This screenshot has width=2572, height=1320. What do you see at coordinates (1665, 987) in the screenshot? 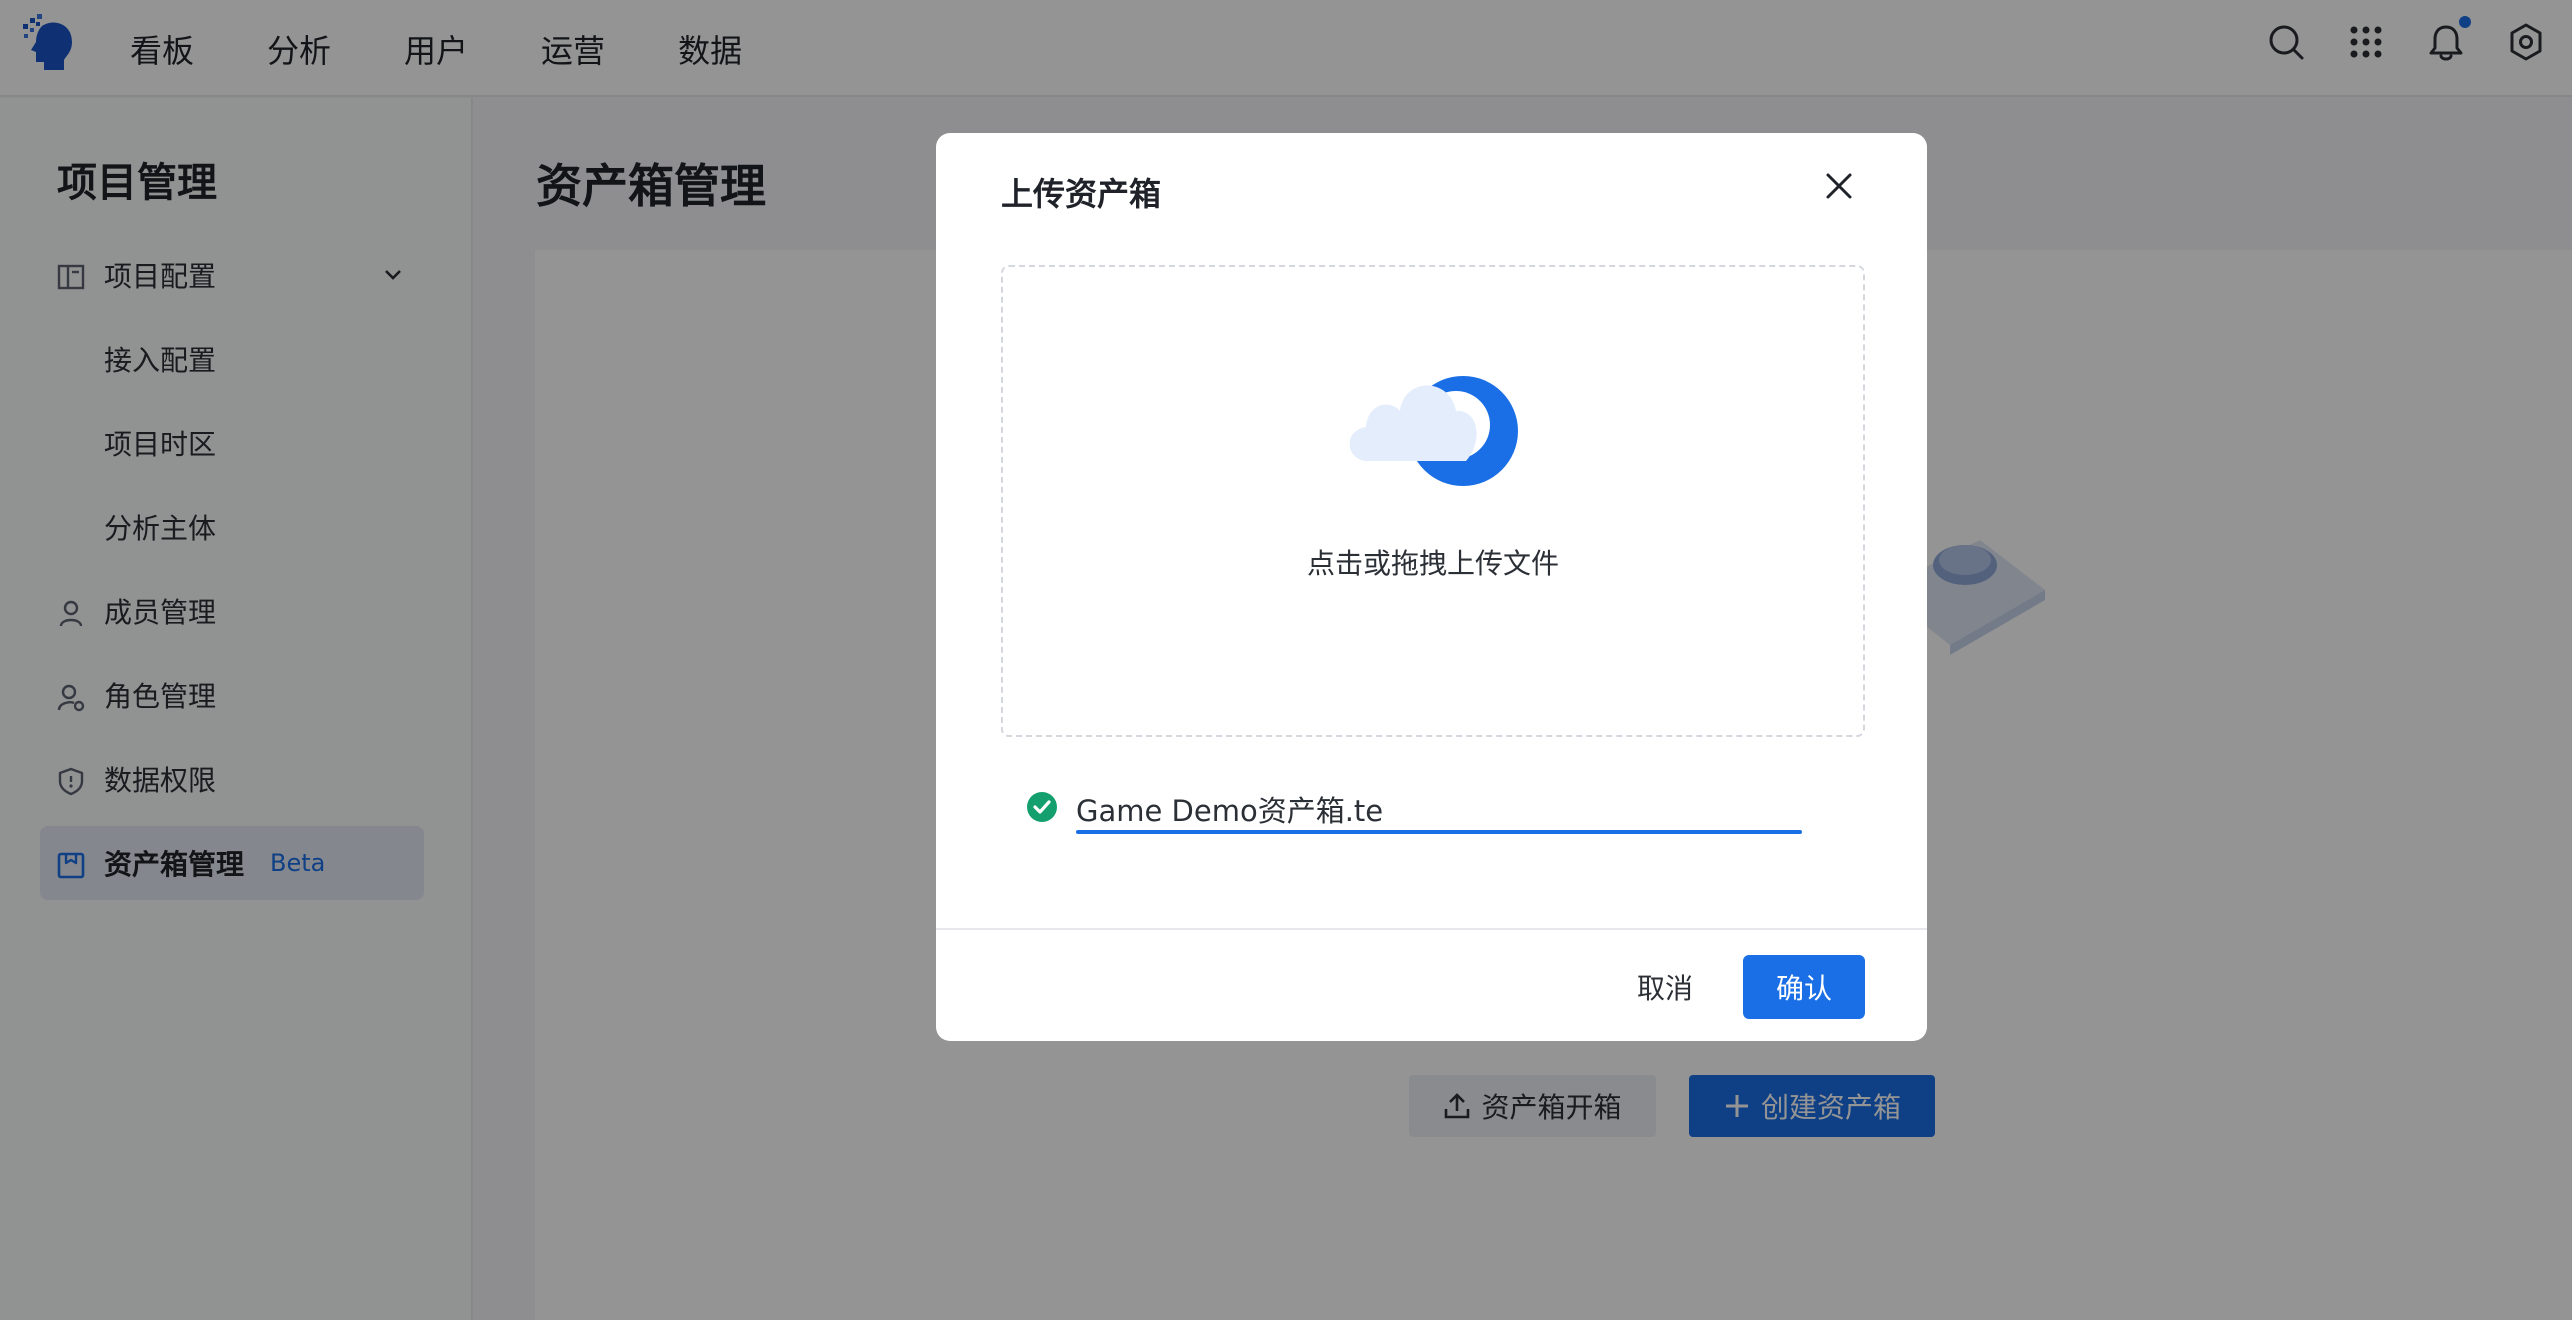
I see `cancel-button: 取消` at bounding box center [1665, 987].